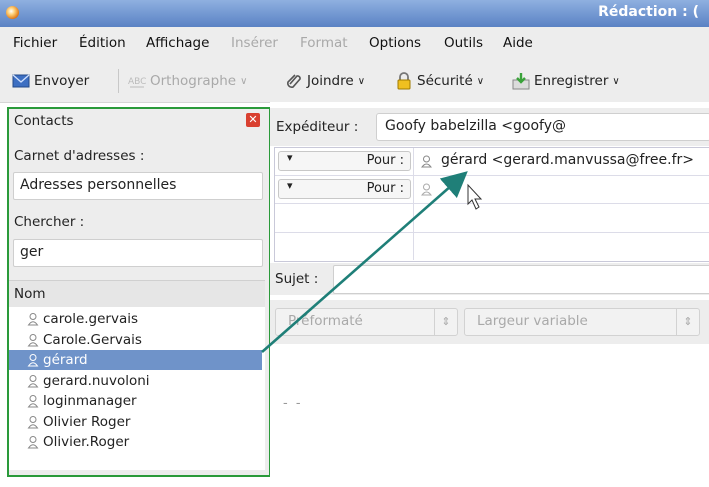 This screenshot has width=709, height=487. I want to click on menu-outils: Outils, so click(463, 43).